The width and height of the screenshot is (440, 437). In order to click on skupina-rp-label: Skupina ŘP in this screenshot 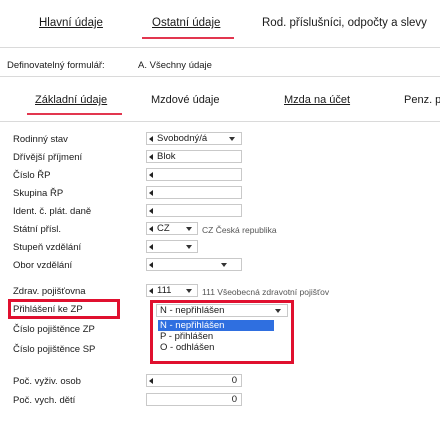, I will do `click(38, 193)`.